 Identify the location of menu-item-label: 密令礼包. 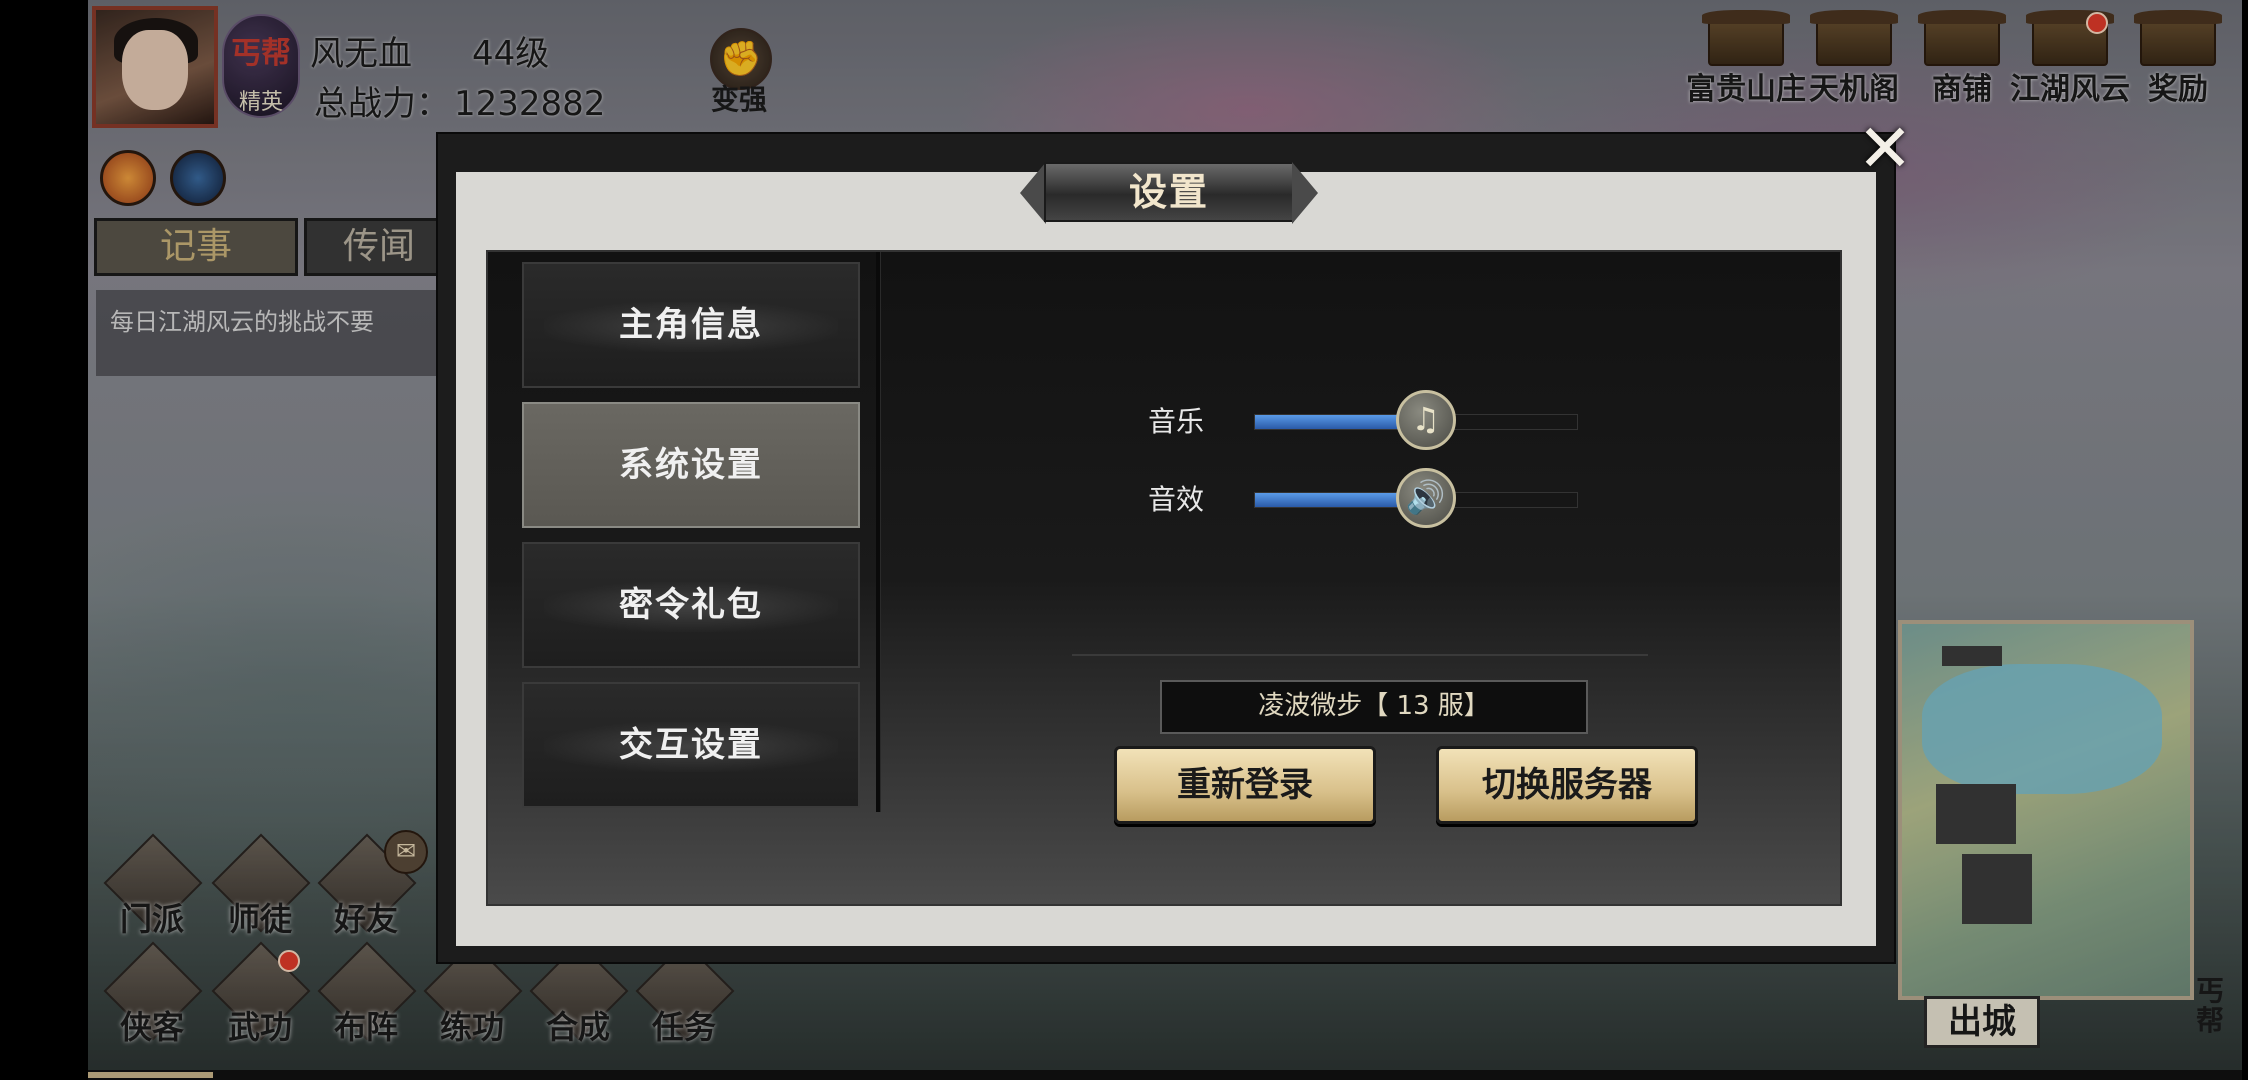
(691, 605).